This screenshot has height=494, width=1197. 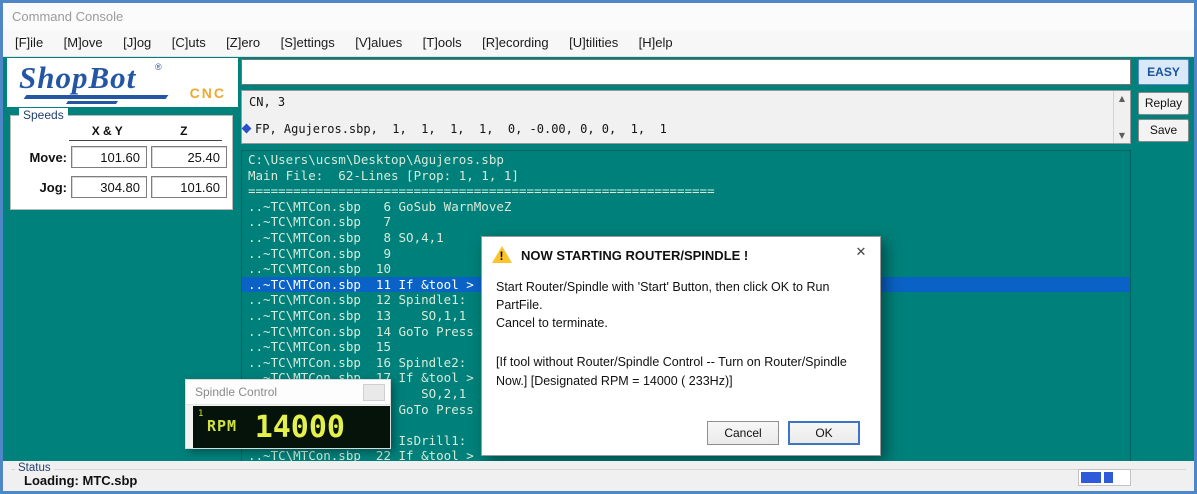 I want to click on rpm-display: 1 RPM 14000, so click(x=291, y=427).